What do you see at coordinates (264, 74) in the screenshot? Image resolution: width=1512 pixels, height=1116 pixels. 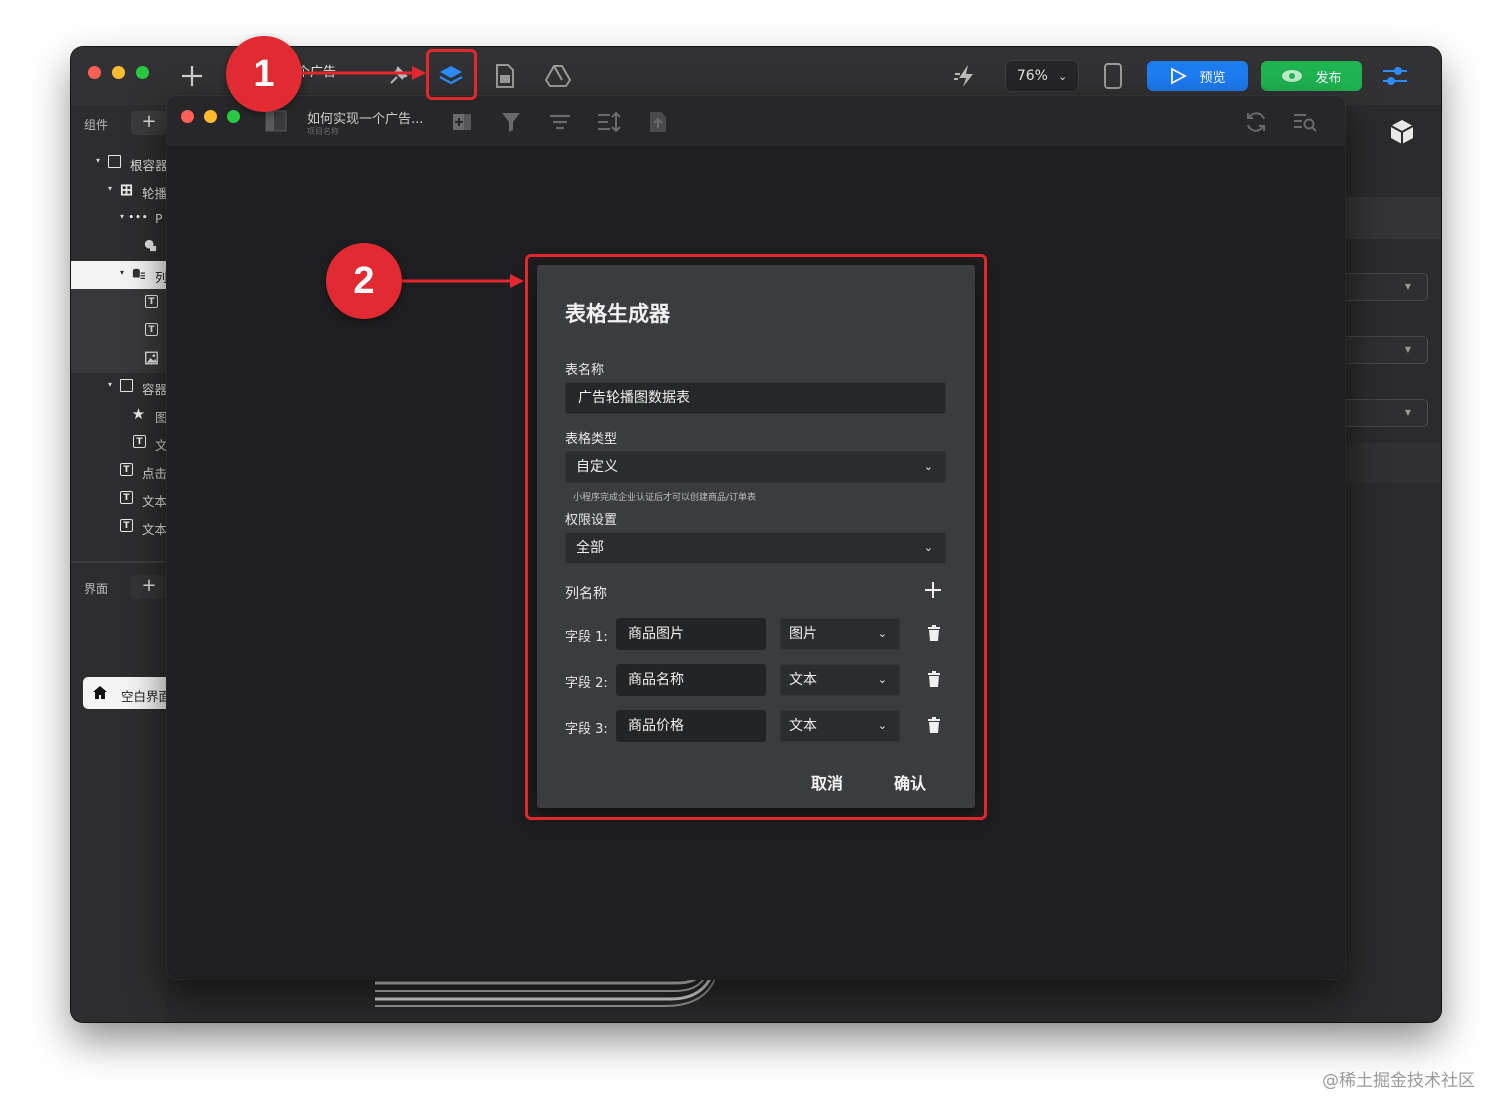 I see `annotation-step-1: 1` at bounding box center [264, 74].